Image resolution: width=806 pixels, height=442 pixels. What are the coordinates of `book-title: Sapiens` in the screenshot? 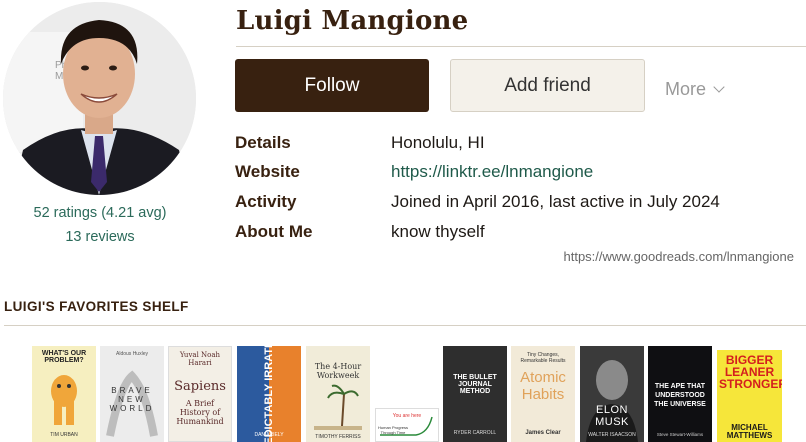 It's located at (200, 386).